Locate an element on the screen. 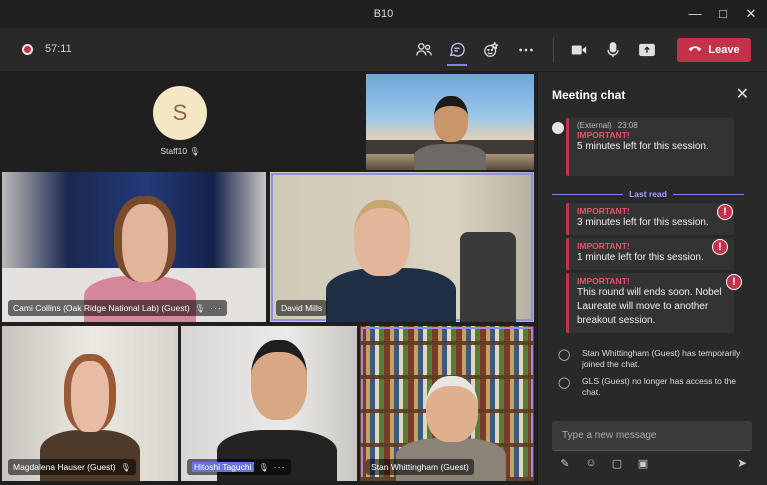  meeting-toolbar: 57:11 Leave is located at coordinates (383, 50).